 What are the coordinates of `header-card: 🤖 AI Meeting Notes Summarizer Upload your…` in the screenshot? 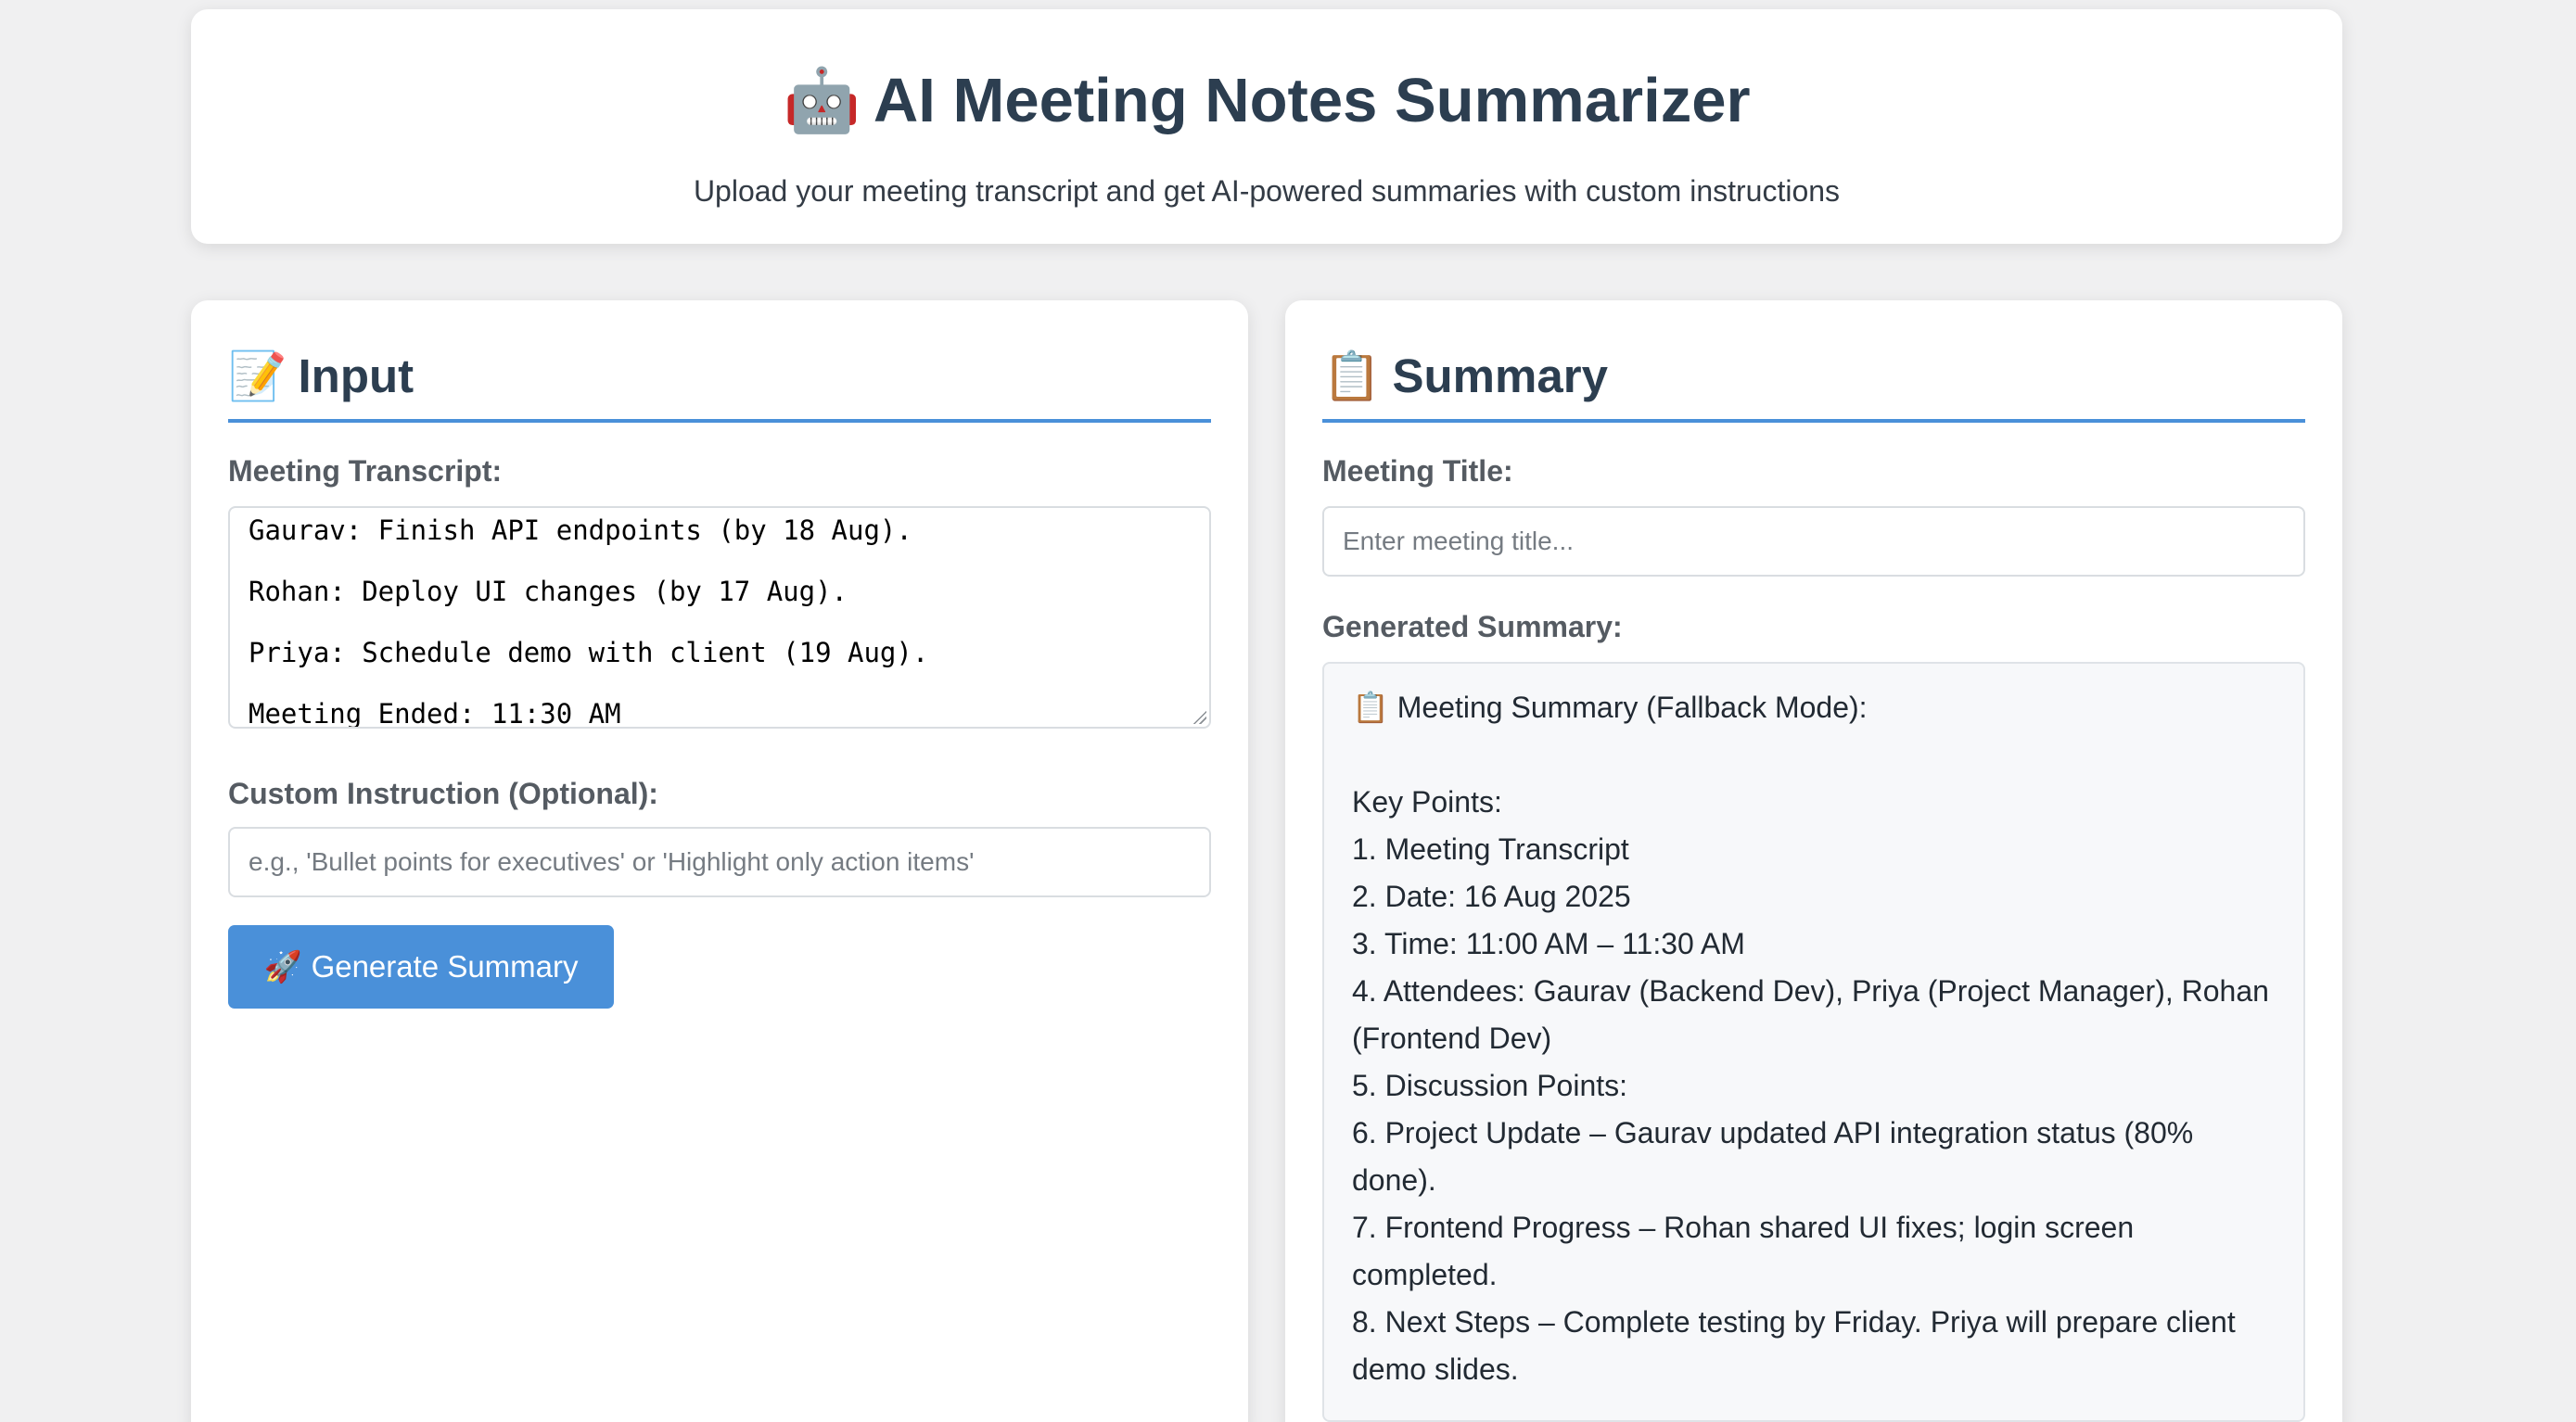 It's located at (1266, 126).